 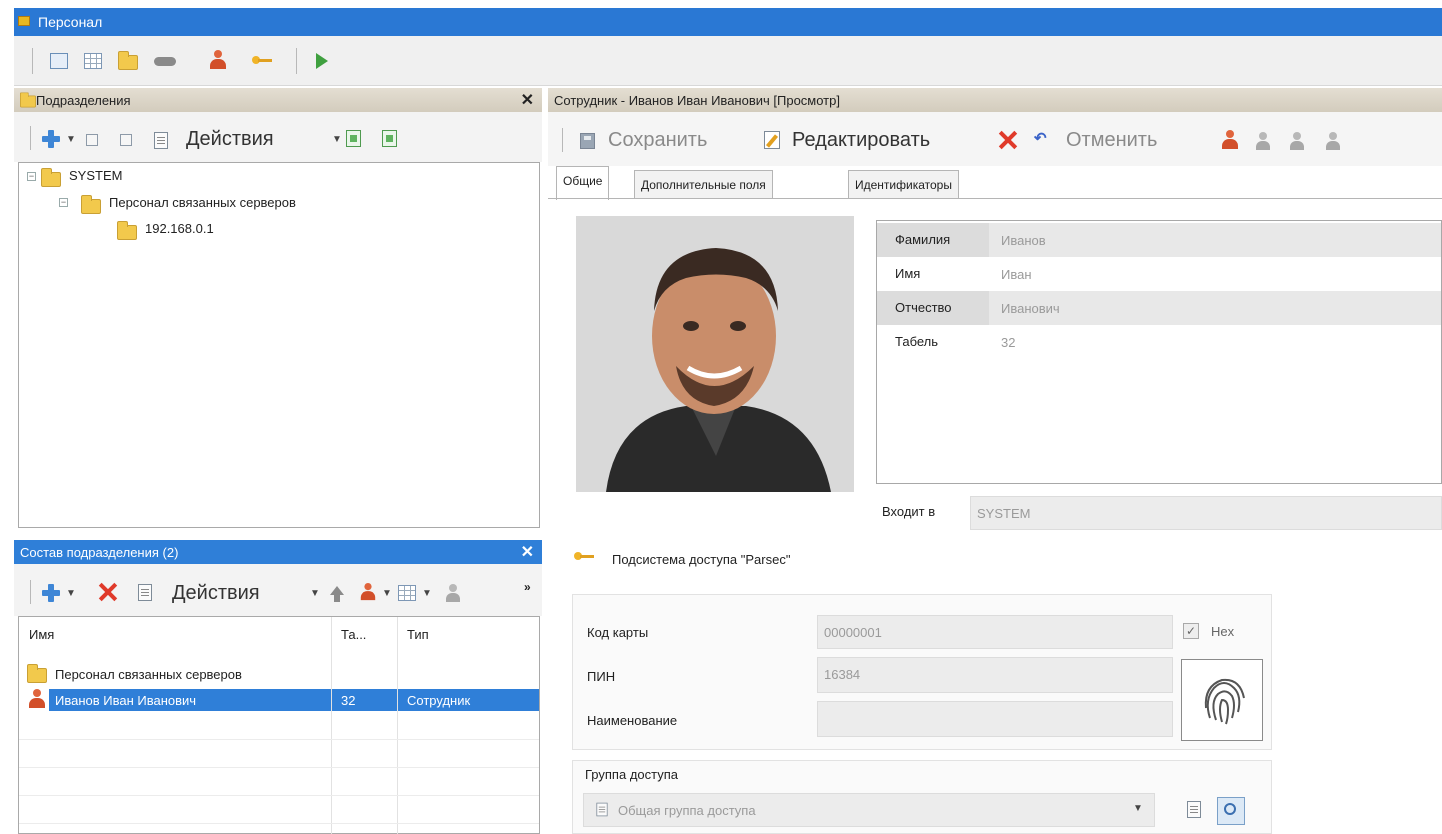 What do you see at coordinates (389, 138) in the screenshot?
I see `export-icon` at bounding box center [389, 138].